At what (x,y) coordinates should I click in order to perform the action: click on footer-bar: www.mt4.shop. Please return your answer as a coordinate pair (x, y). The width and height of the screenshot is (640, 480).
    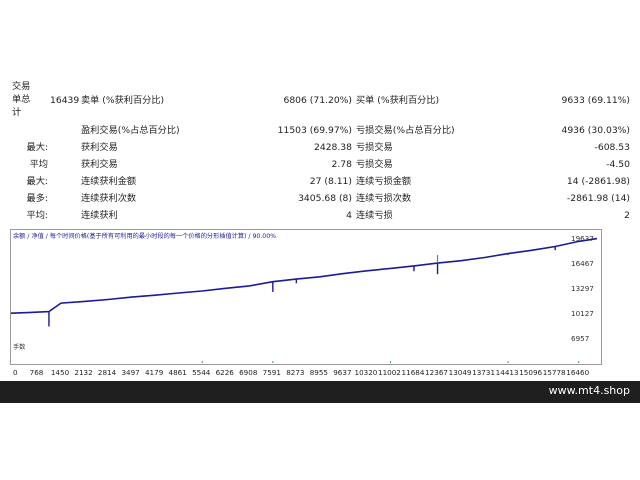
    Looking at the image, I should click on (320, 392).